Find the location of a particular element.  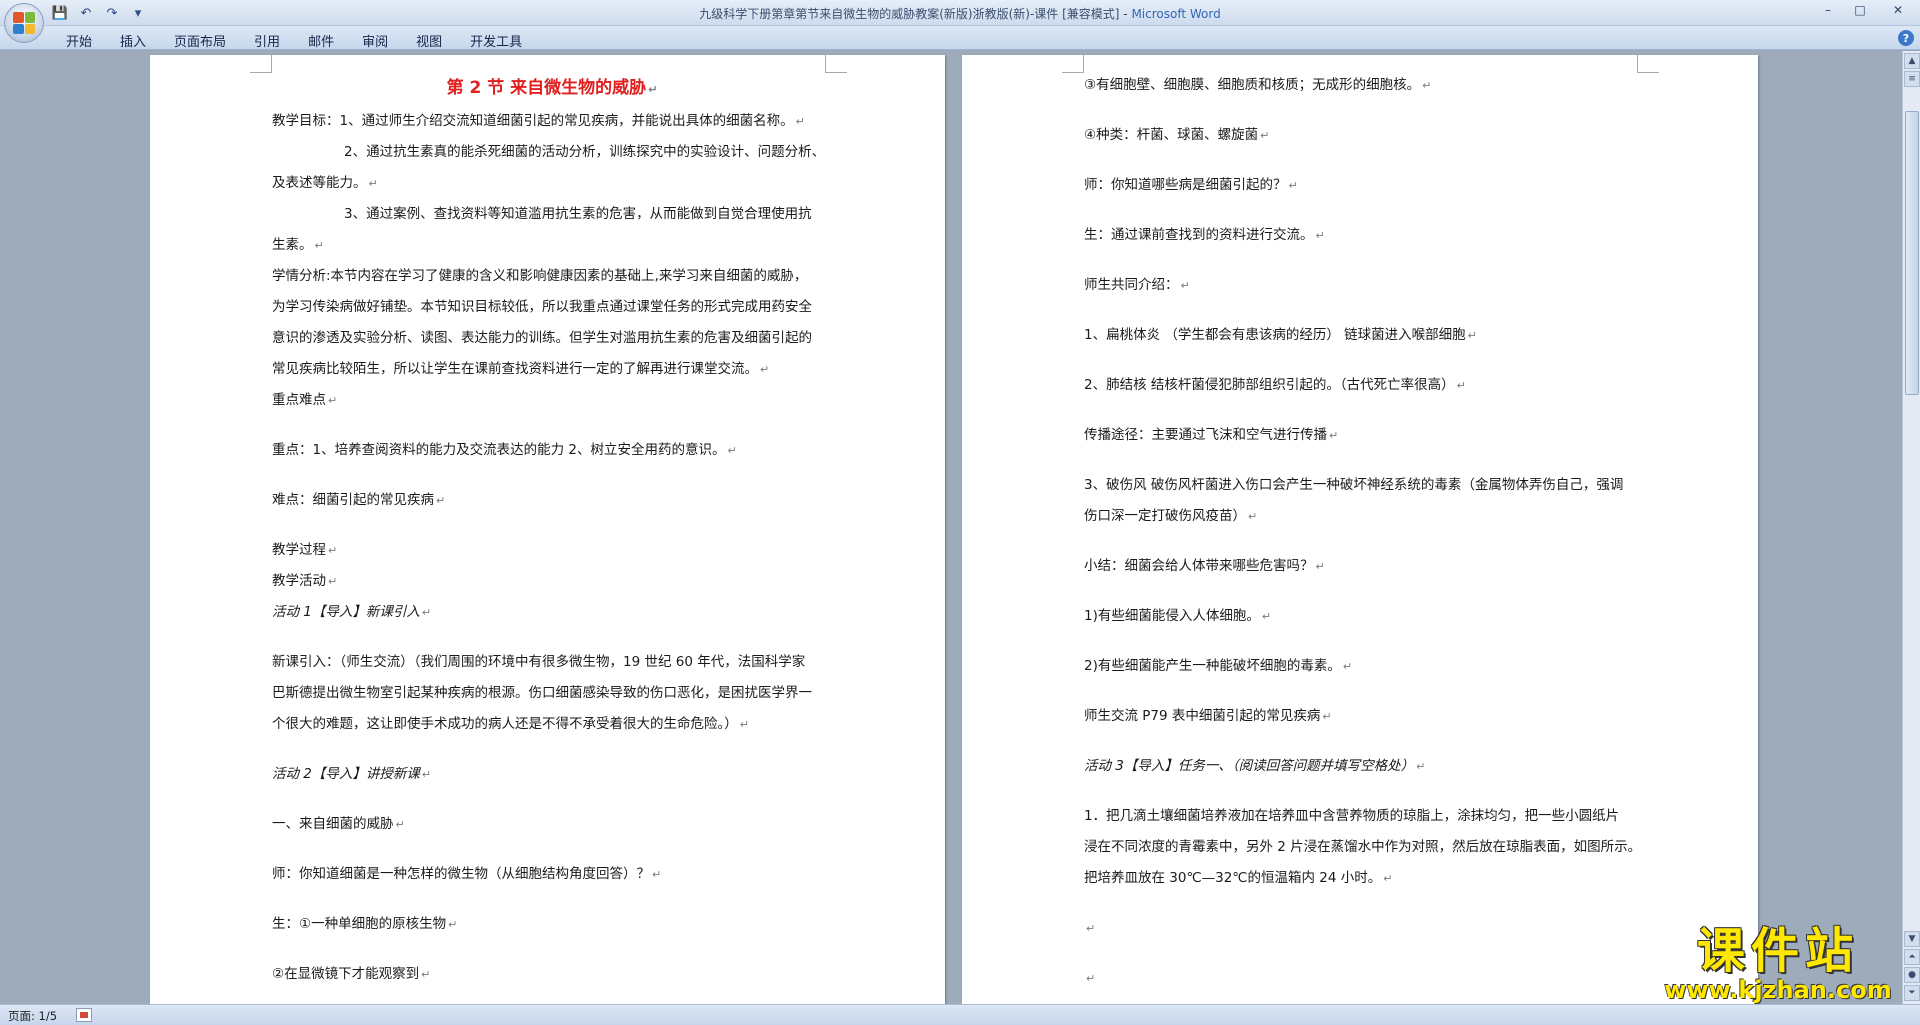

browse-object-icon: ● is located at coordinates (1912, 975).